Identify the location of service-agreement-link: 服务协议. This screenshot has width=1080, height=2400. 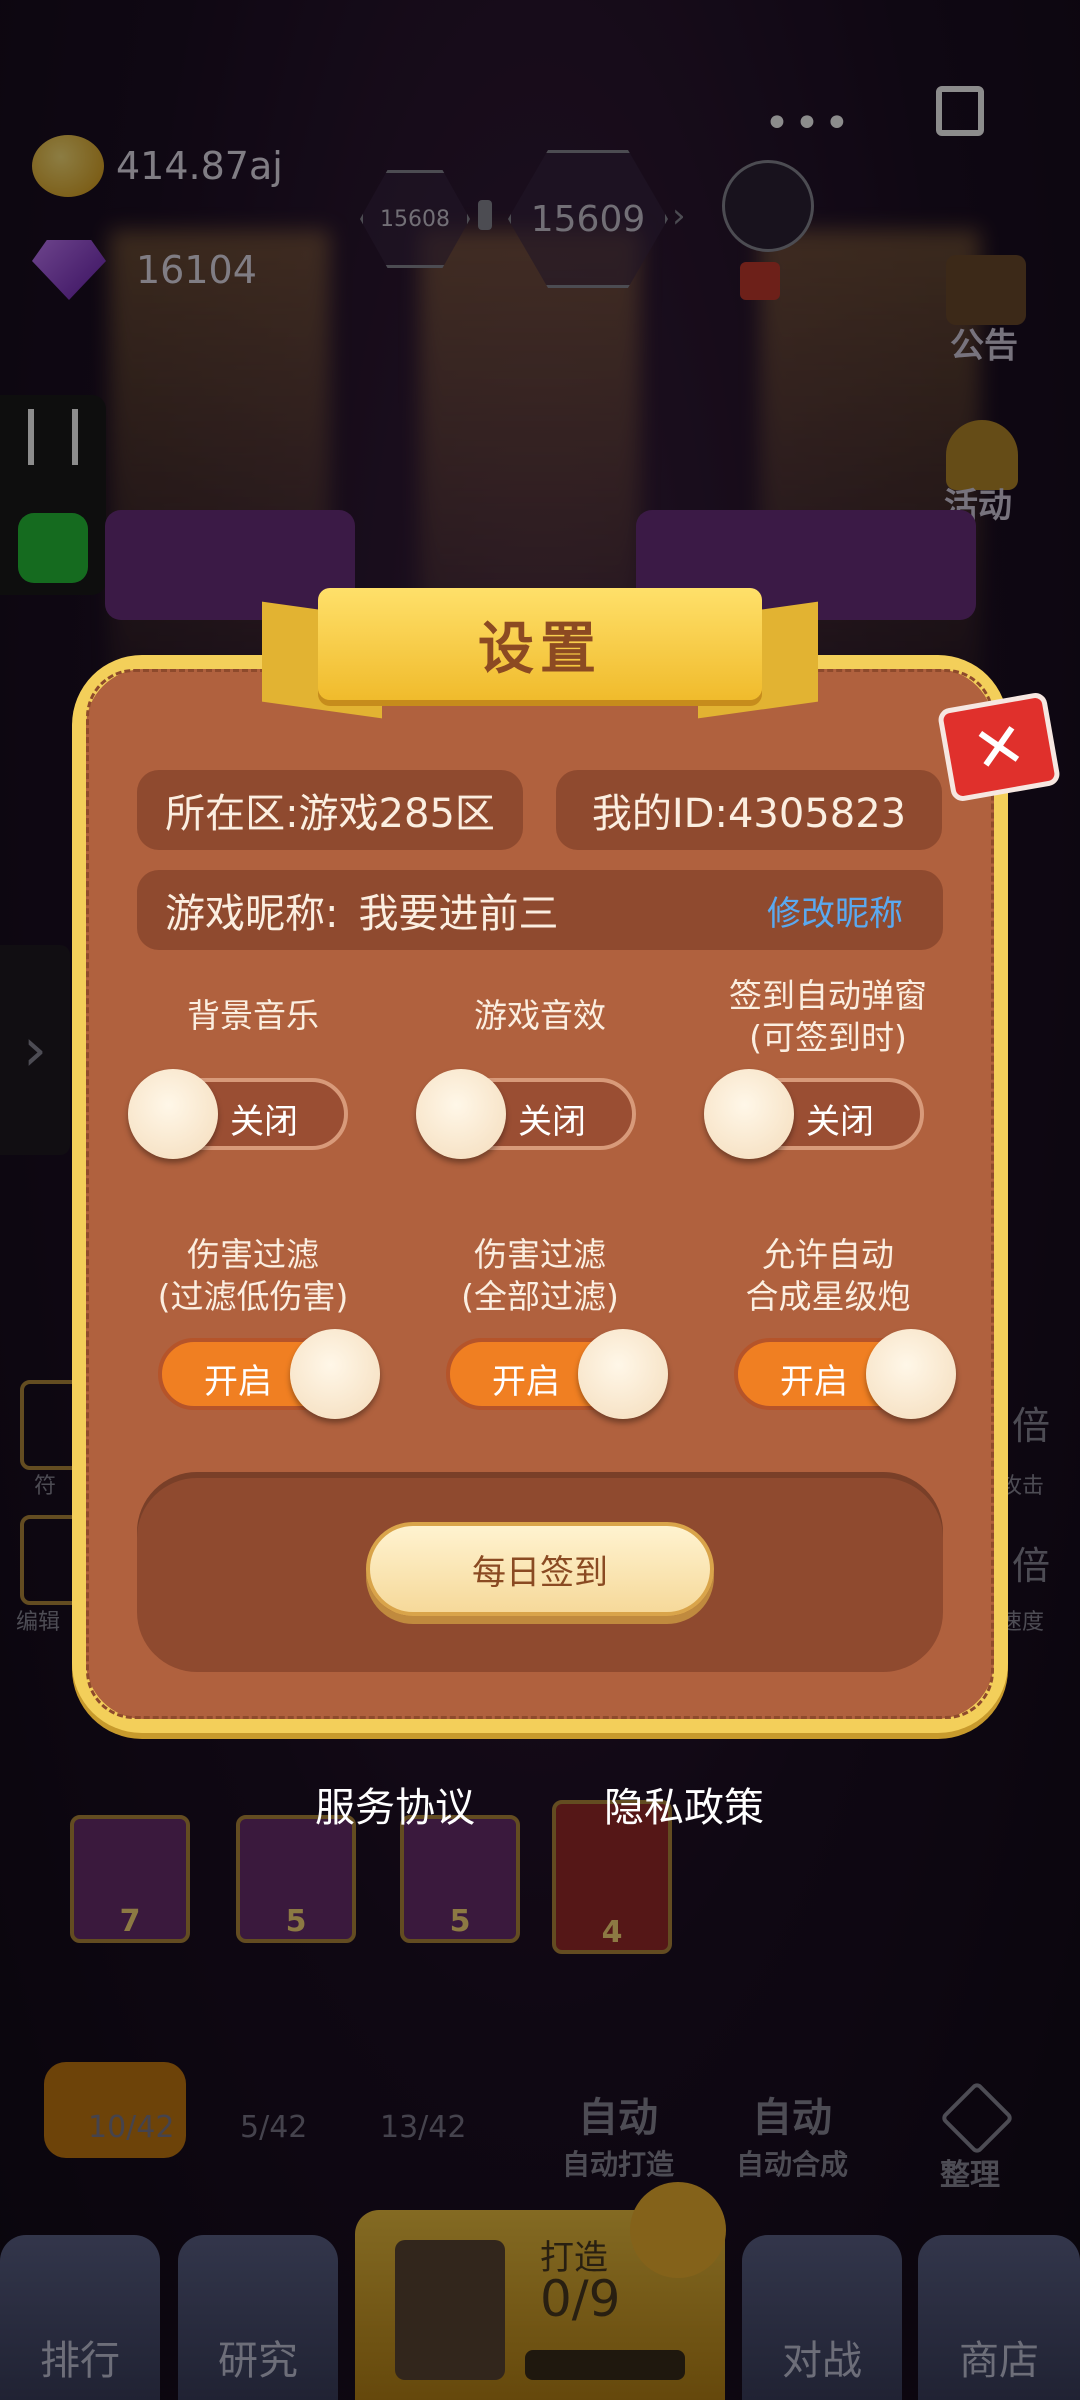
(395, 1804).